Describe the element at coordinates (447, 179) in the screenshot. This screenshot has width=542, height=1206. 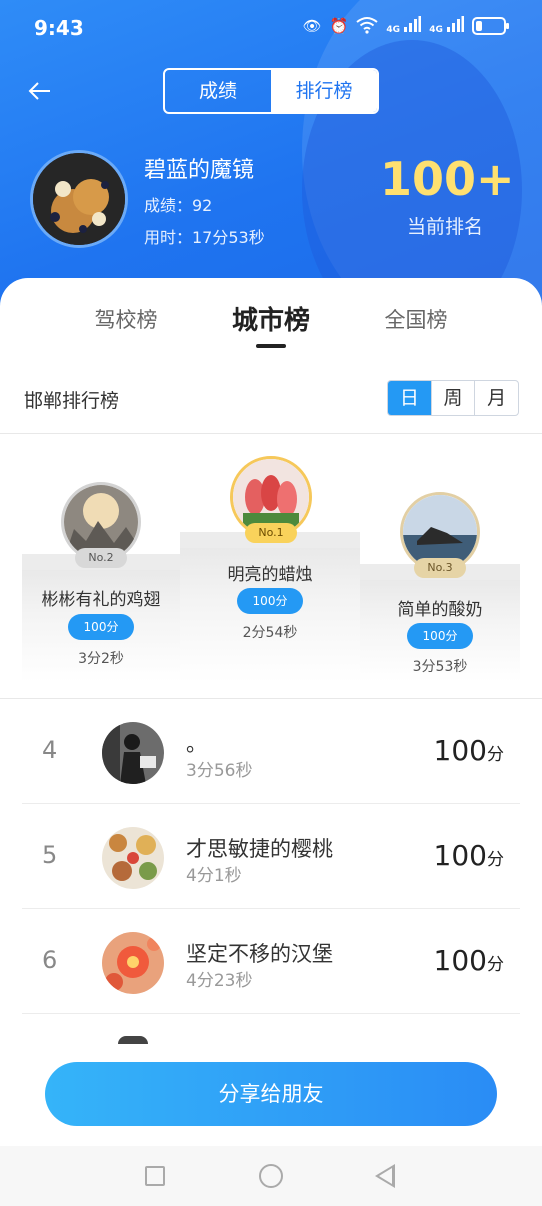
I see `current-rank-value: 100+` at that location.